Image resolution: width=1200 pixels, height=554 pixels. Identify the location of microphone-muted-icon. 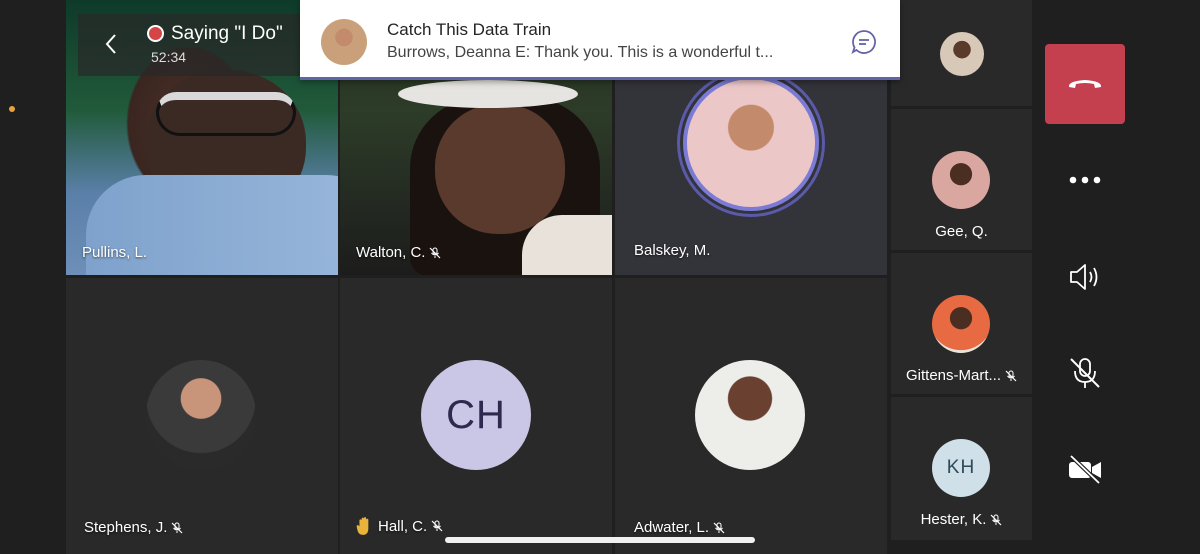
(1085, 373).